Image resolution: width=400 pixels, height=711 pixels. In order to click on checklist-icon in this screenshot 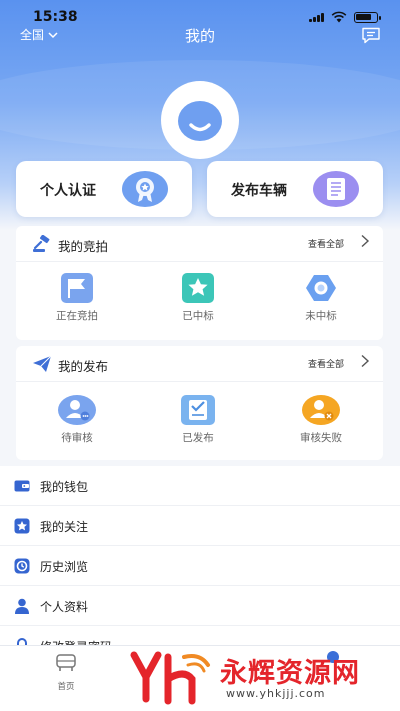, I will do `click(198, 410)`.